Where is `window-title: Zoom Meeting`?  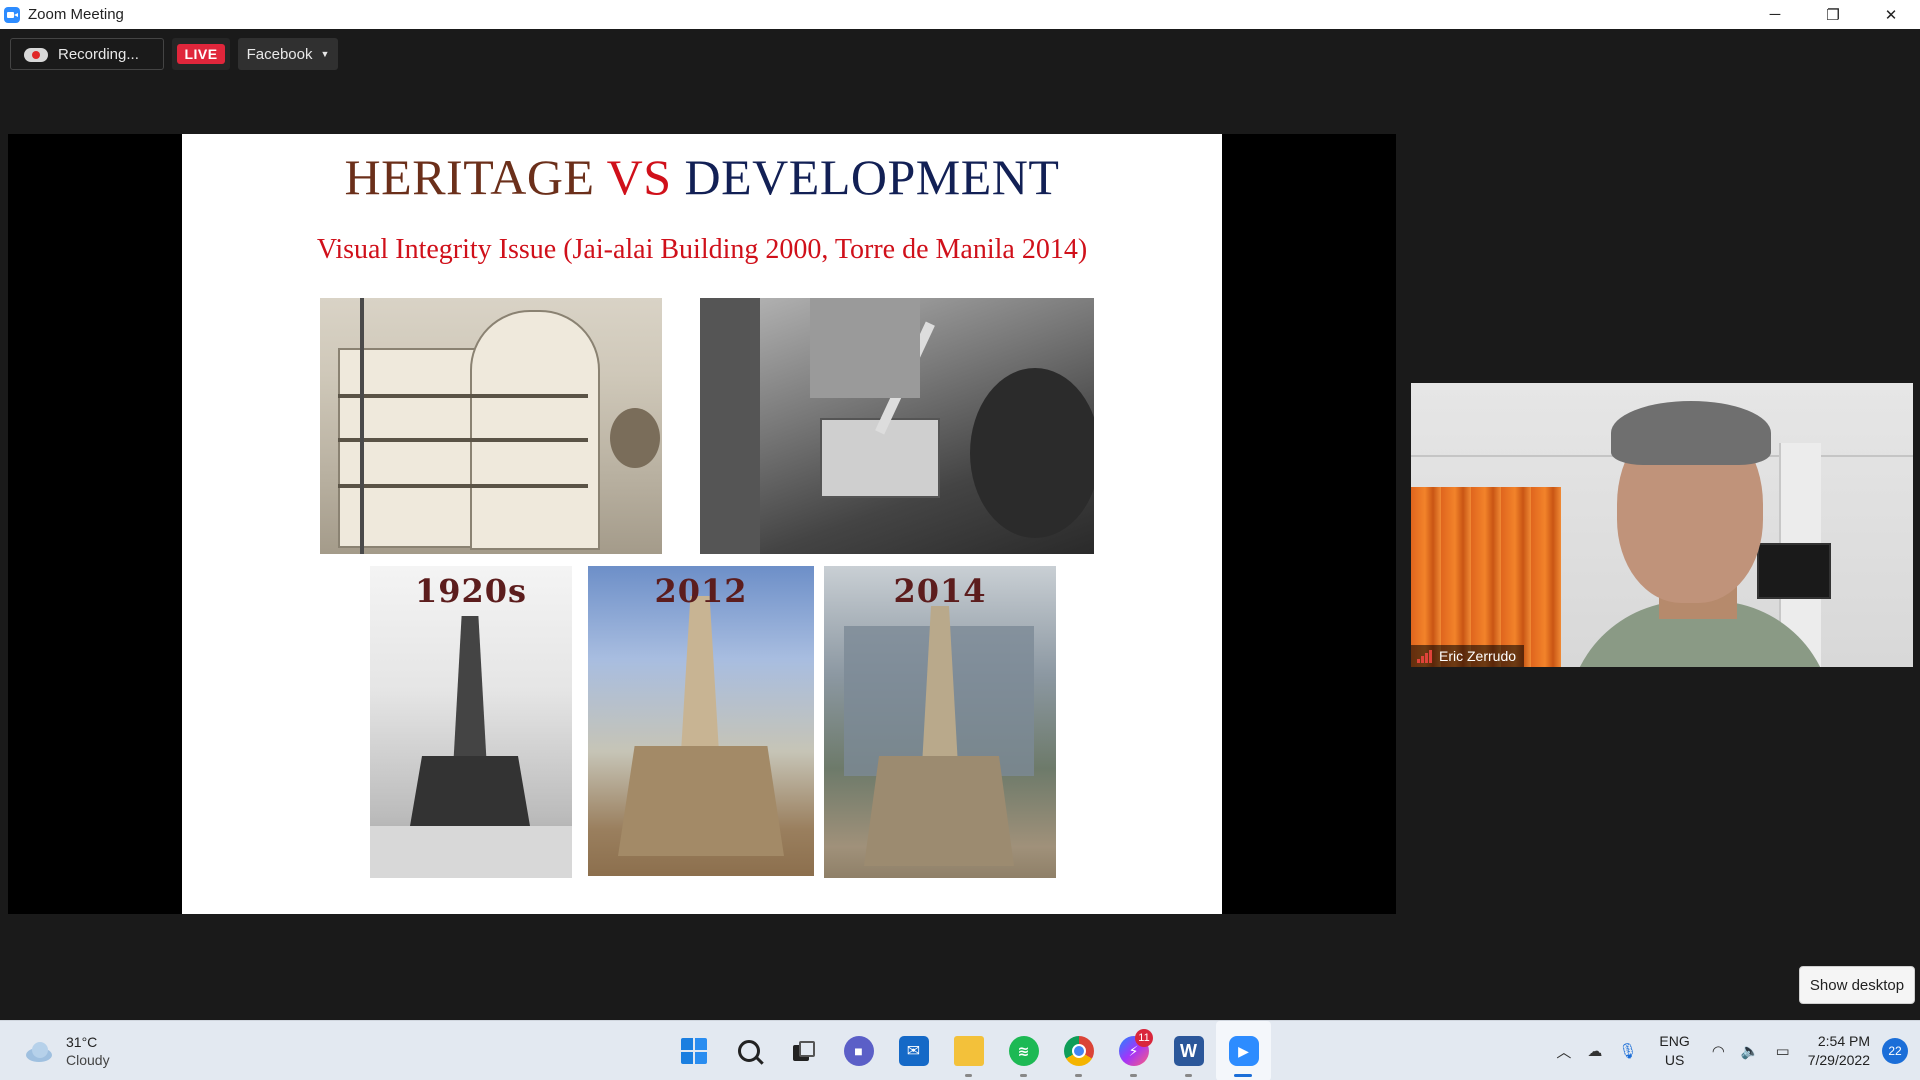 window-title: Zoom Meeting is located at coordinates (76, 14).